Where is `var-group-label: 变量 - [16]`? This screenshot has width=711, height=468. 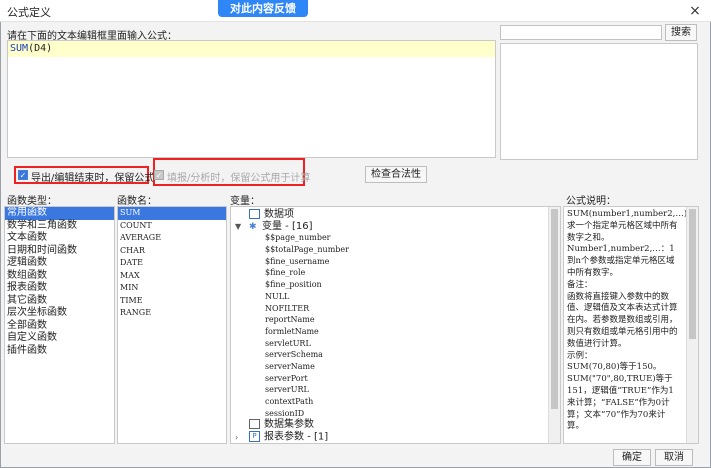
var-group-label: 变量 - [16] is located at coordinates (287, 226).